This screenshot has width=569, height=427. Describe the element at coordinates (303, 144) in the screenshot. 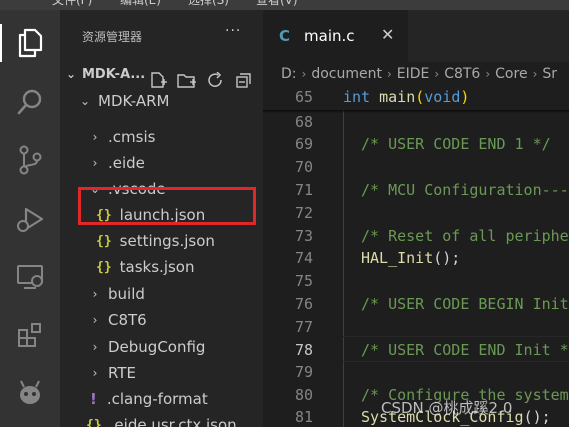

I see `line-number: 69` at that location.